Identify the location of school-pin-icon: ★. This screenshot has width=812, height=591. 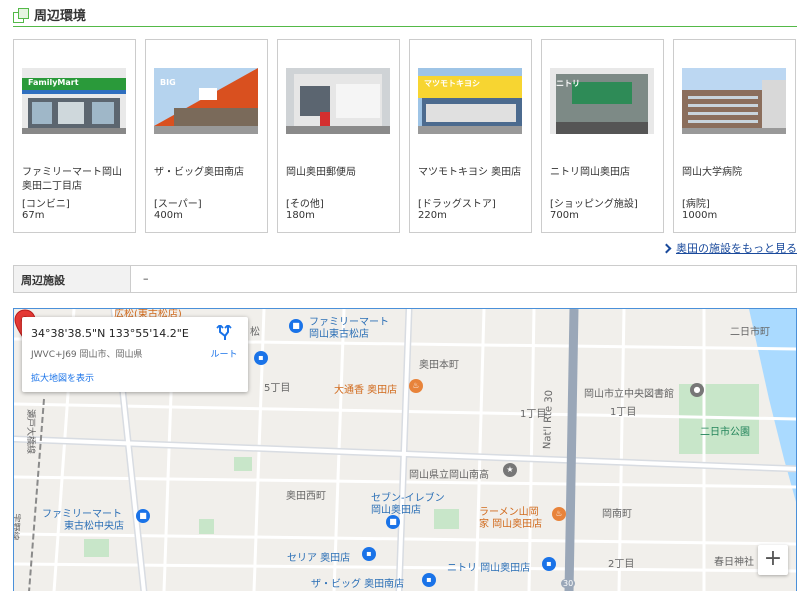
(510, 470).